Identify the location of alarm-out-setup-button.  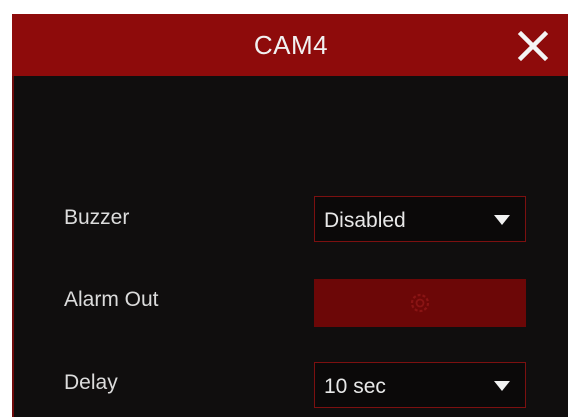
(420, 303).